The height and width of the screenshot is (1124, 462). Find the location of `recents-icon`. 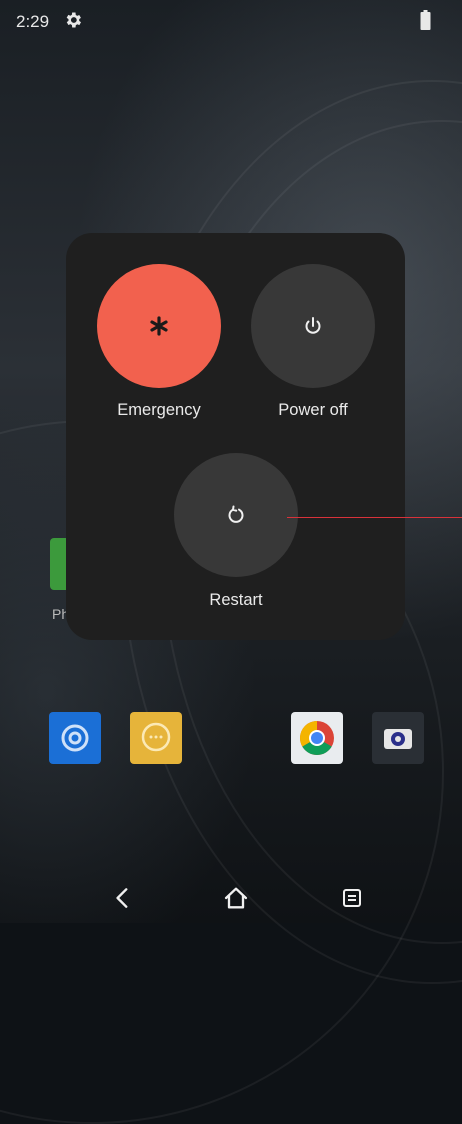

recents-icon is located at coordinates (352, 898).